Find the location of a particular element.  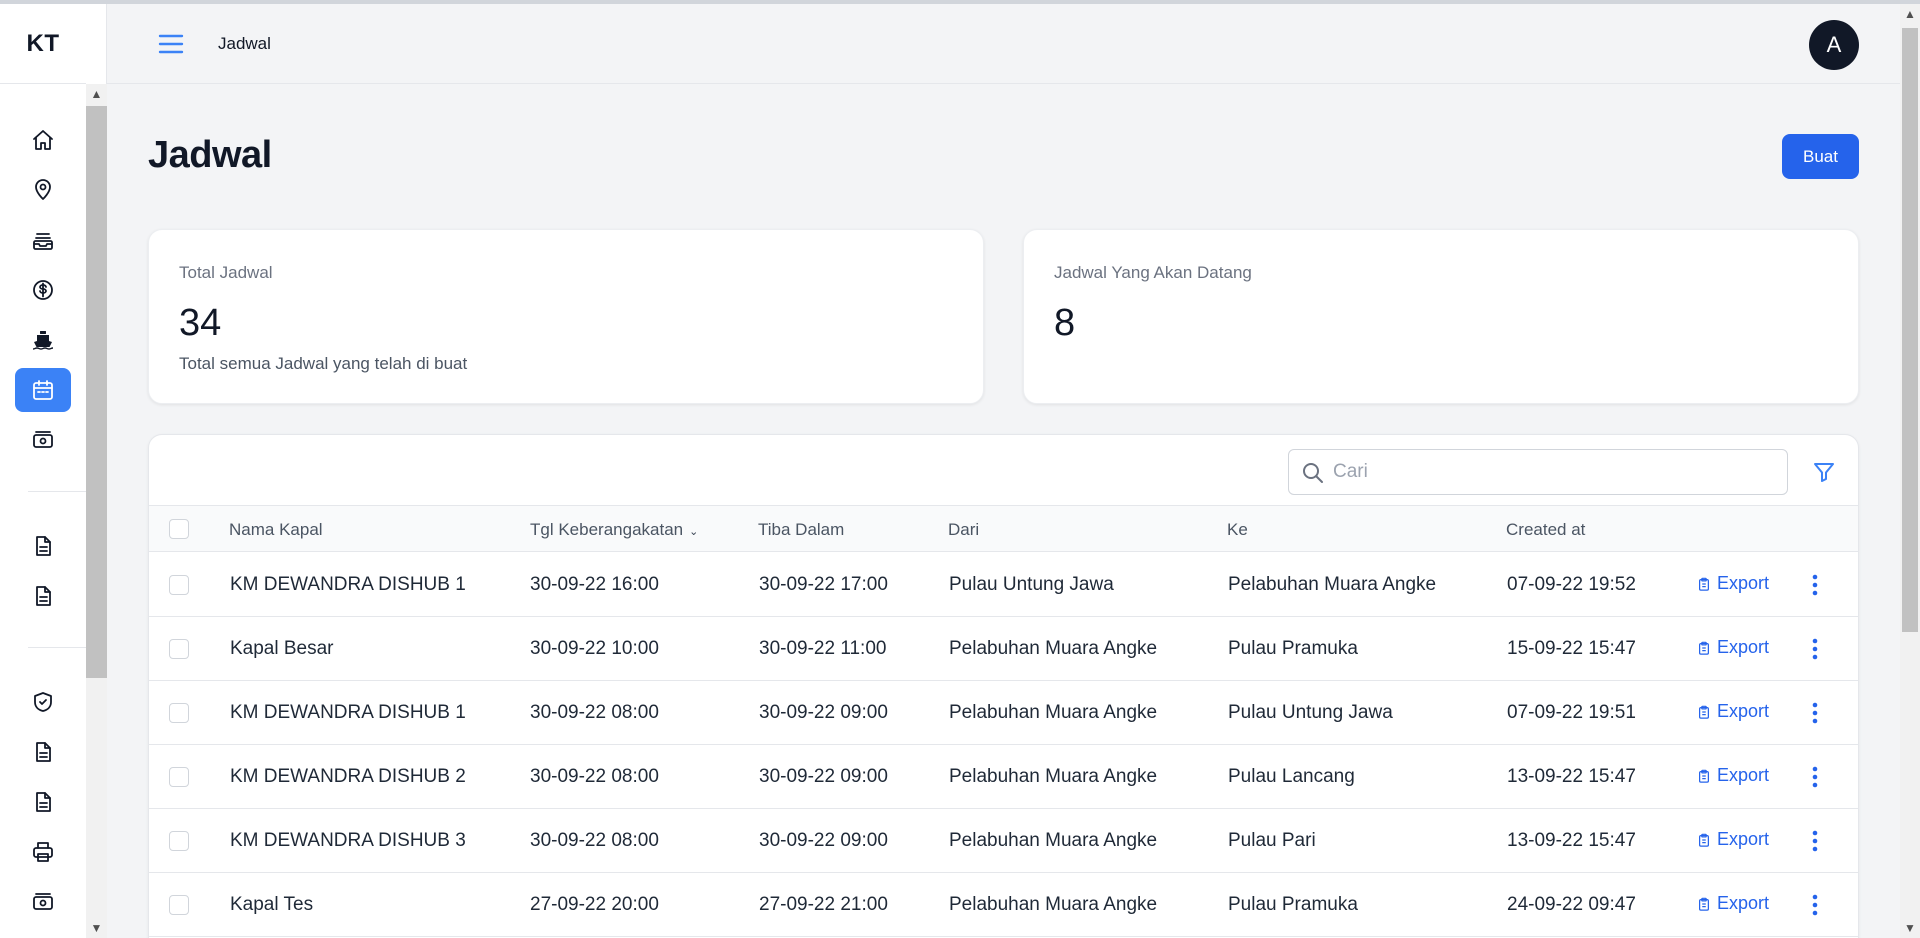

cell-created-at: 24-09-22 09:47 is located at coordinates (1571, 904).